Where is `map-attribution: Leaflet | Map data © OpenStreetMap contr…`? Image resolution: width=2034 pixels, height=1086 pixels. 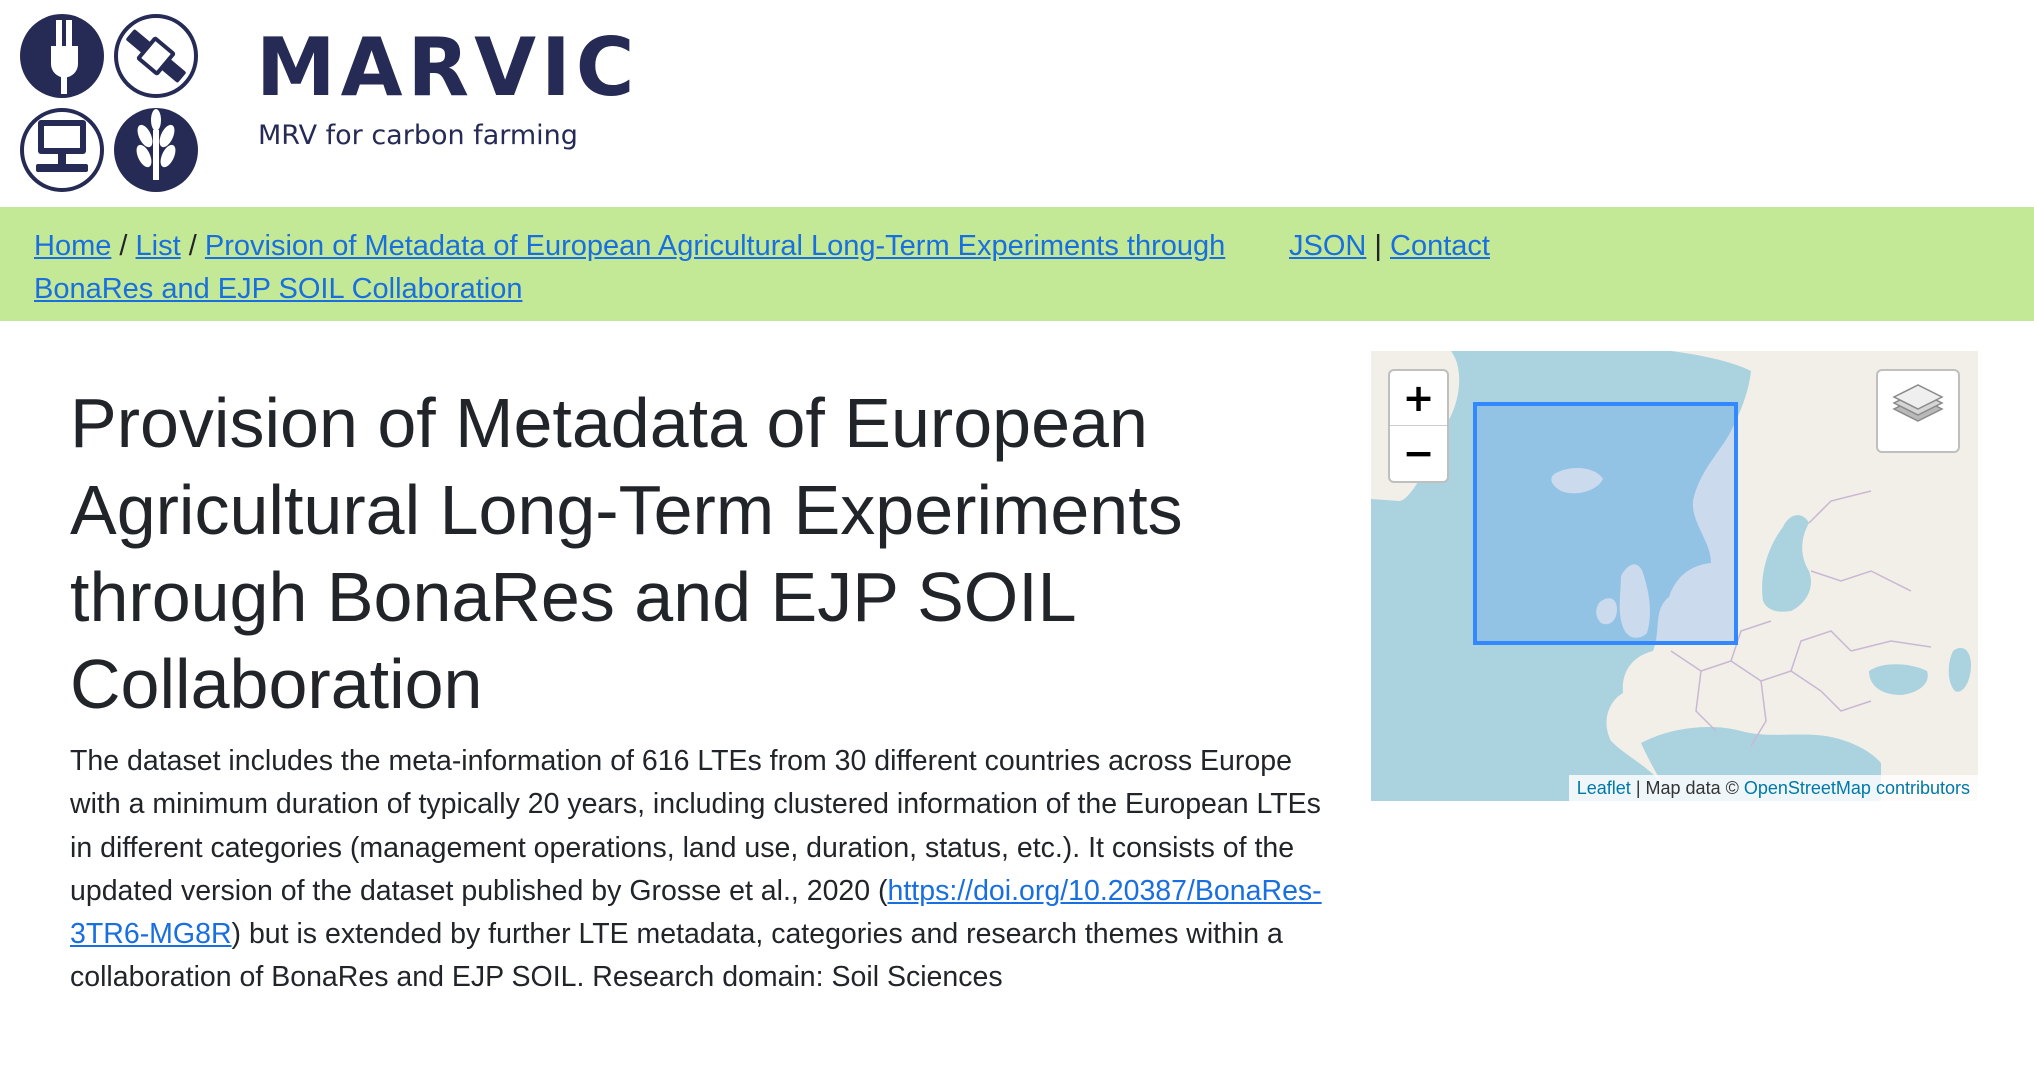
map-attribution: Leaflet | Map data © OpenStreetMap contr… is located at coordinates (1773, 788).